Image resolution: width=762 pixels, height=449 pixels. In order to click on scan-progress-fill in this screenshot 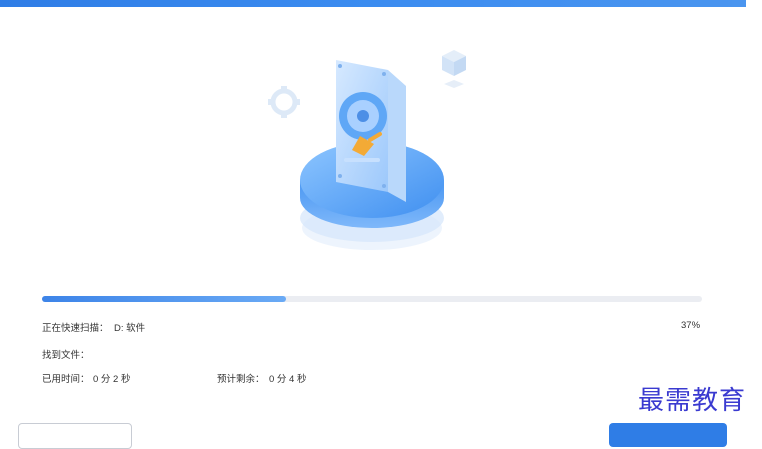, I will do `click(164, 299)`.